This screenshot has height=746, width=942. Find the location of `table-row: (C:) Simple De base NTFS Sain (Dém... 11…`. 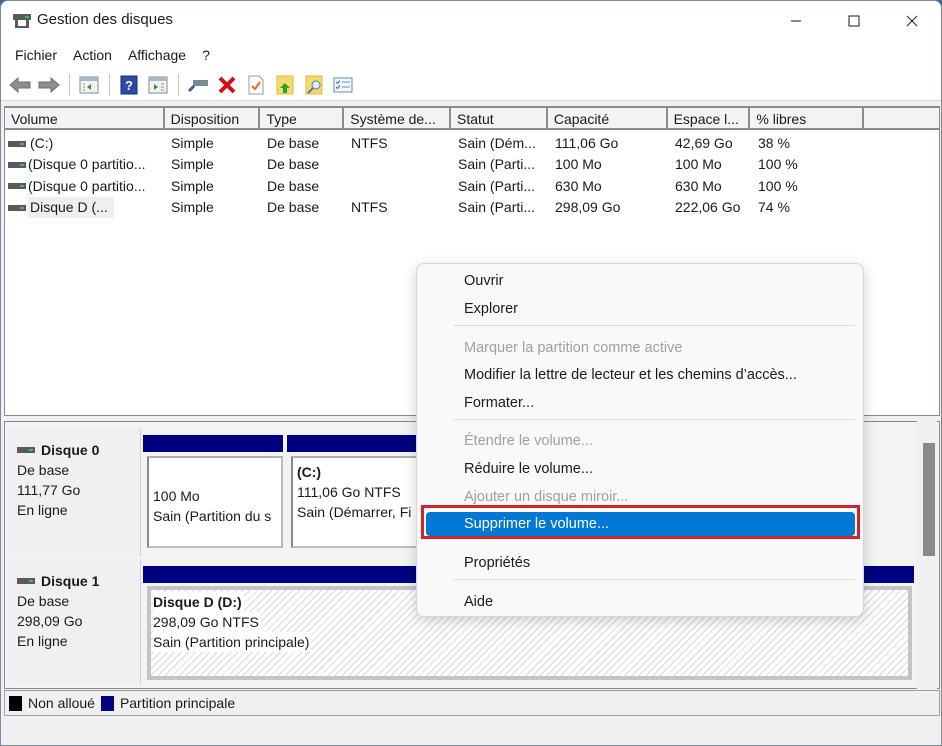

table-row: (C:) Simple De base NTFS Sain (Dém... 11… is located at coordinates (472, 143).